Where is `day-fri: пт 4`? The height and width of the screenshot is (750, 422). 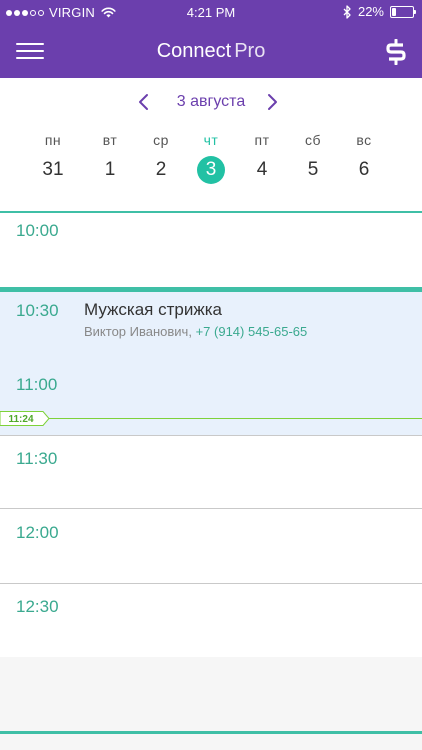
day-fri: пт 4 is located at coordinates (262, 157).